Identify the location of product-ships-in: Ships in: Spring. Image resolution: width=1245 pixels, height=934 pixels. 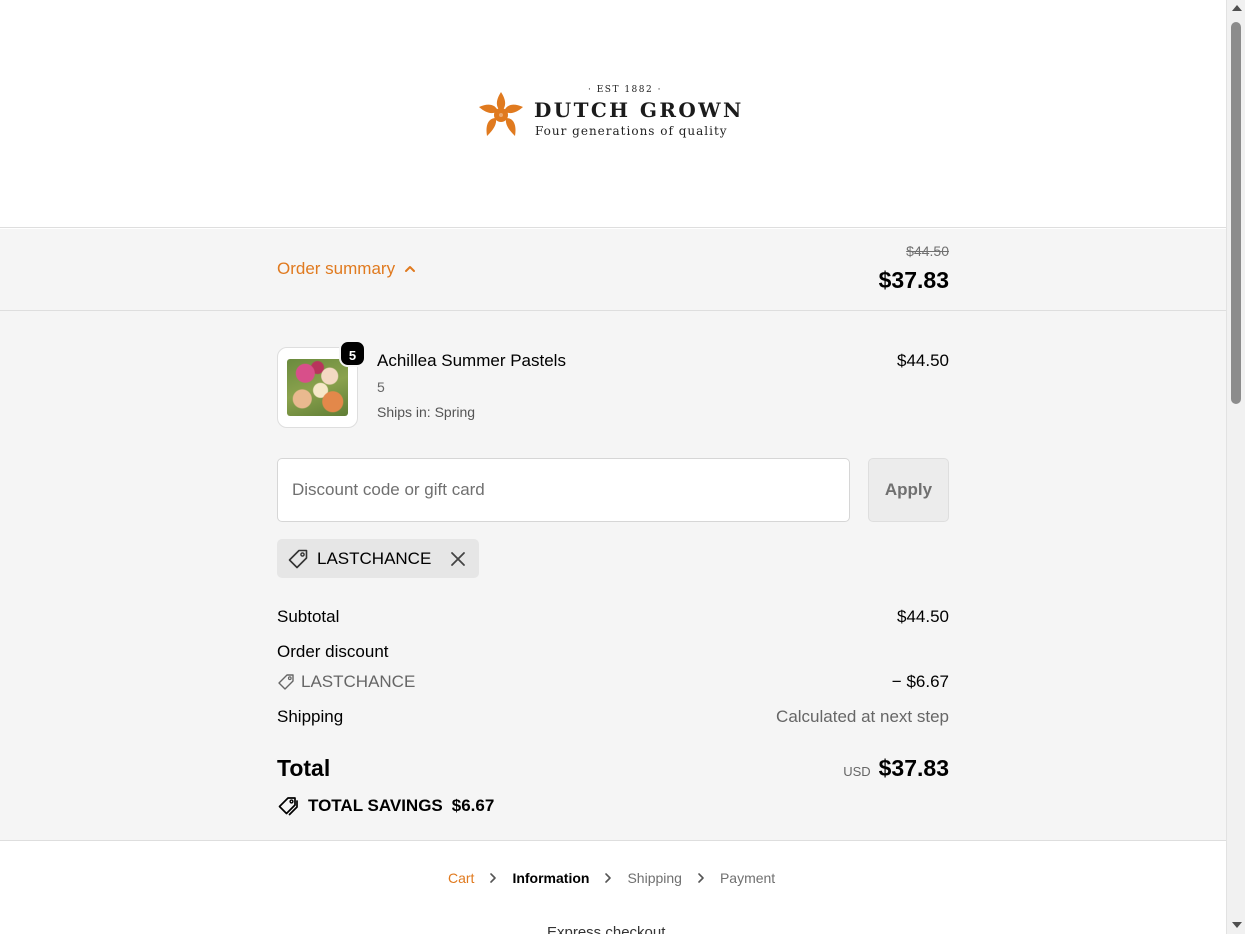
(426, 412).